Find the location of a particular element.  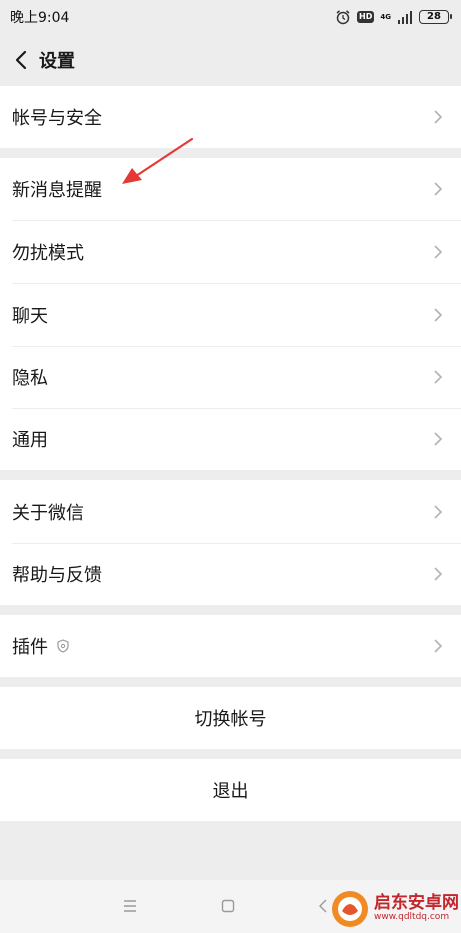

menu-item-account-security: 帐号与安全 is located at coordinates (230, 117).